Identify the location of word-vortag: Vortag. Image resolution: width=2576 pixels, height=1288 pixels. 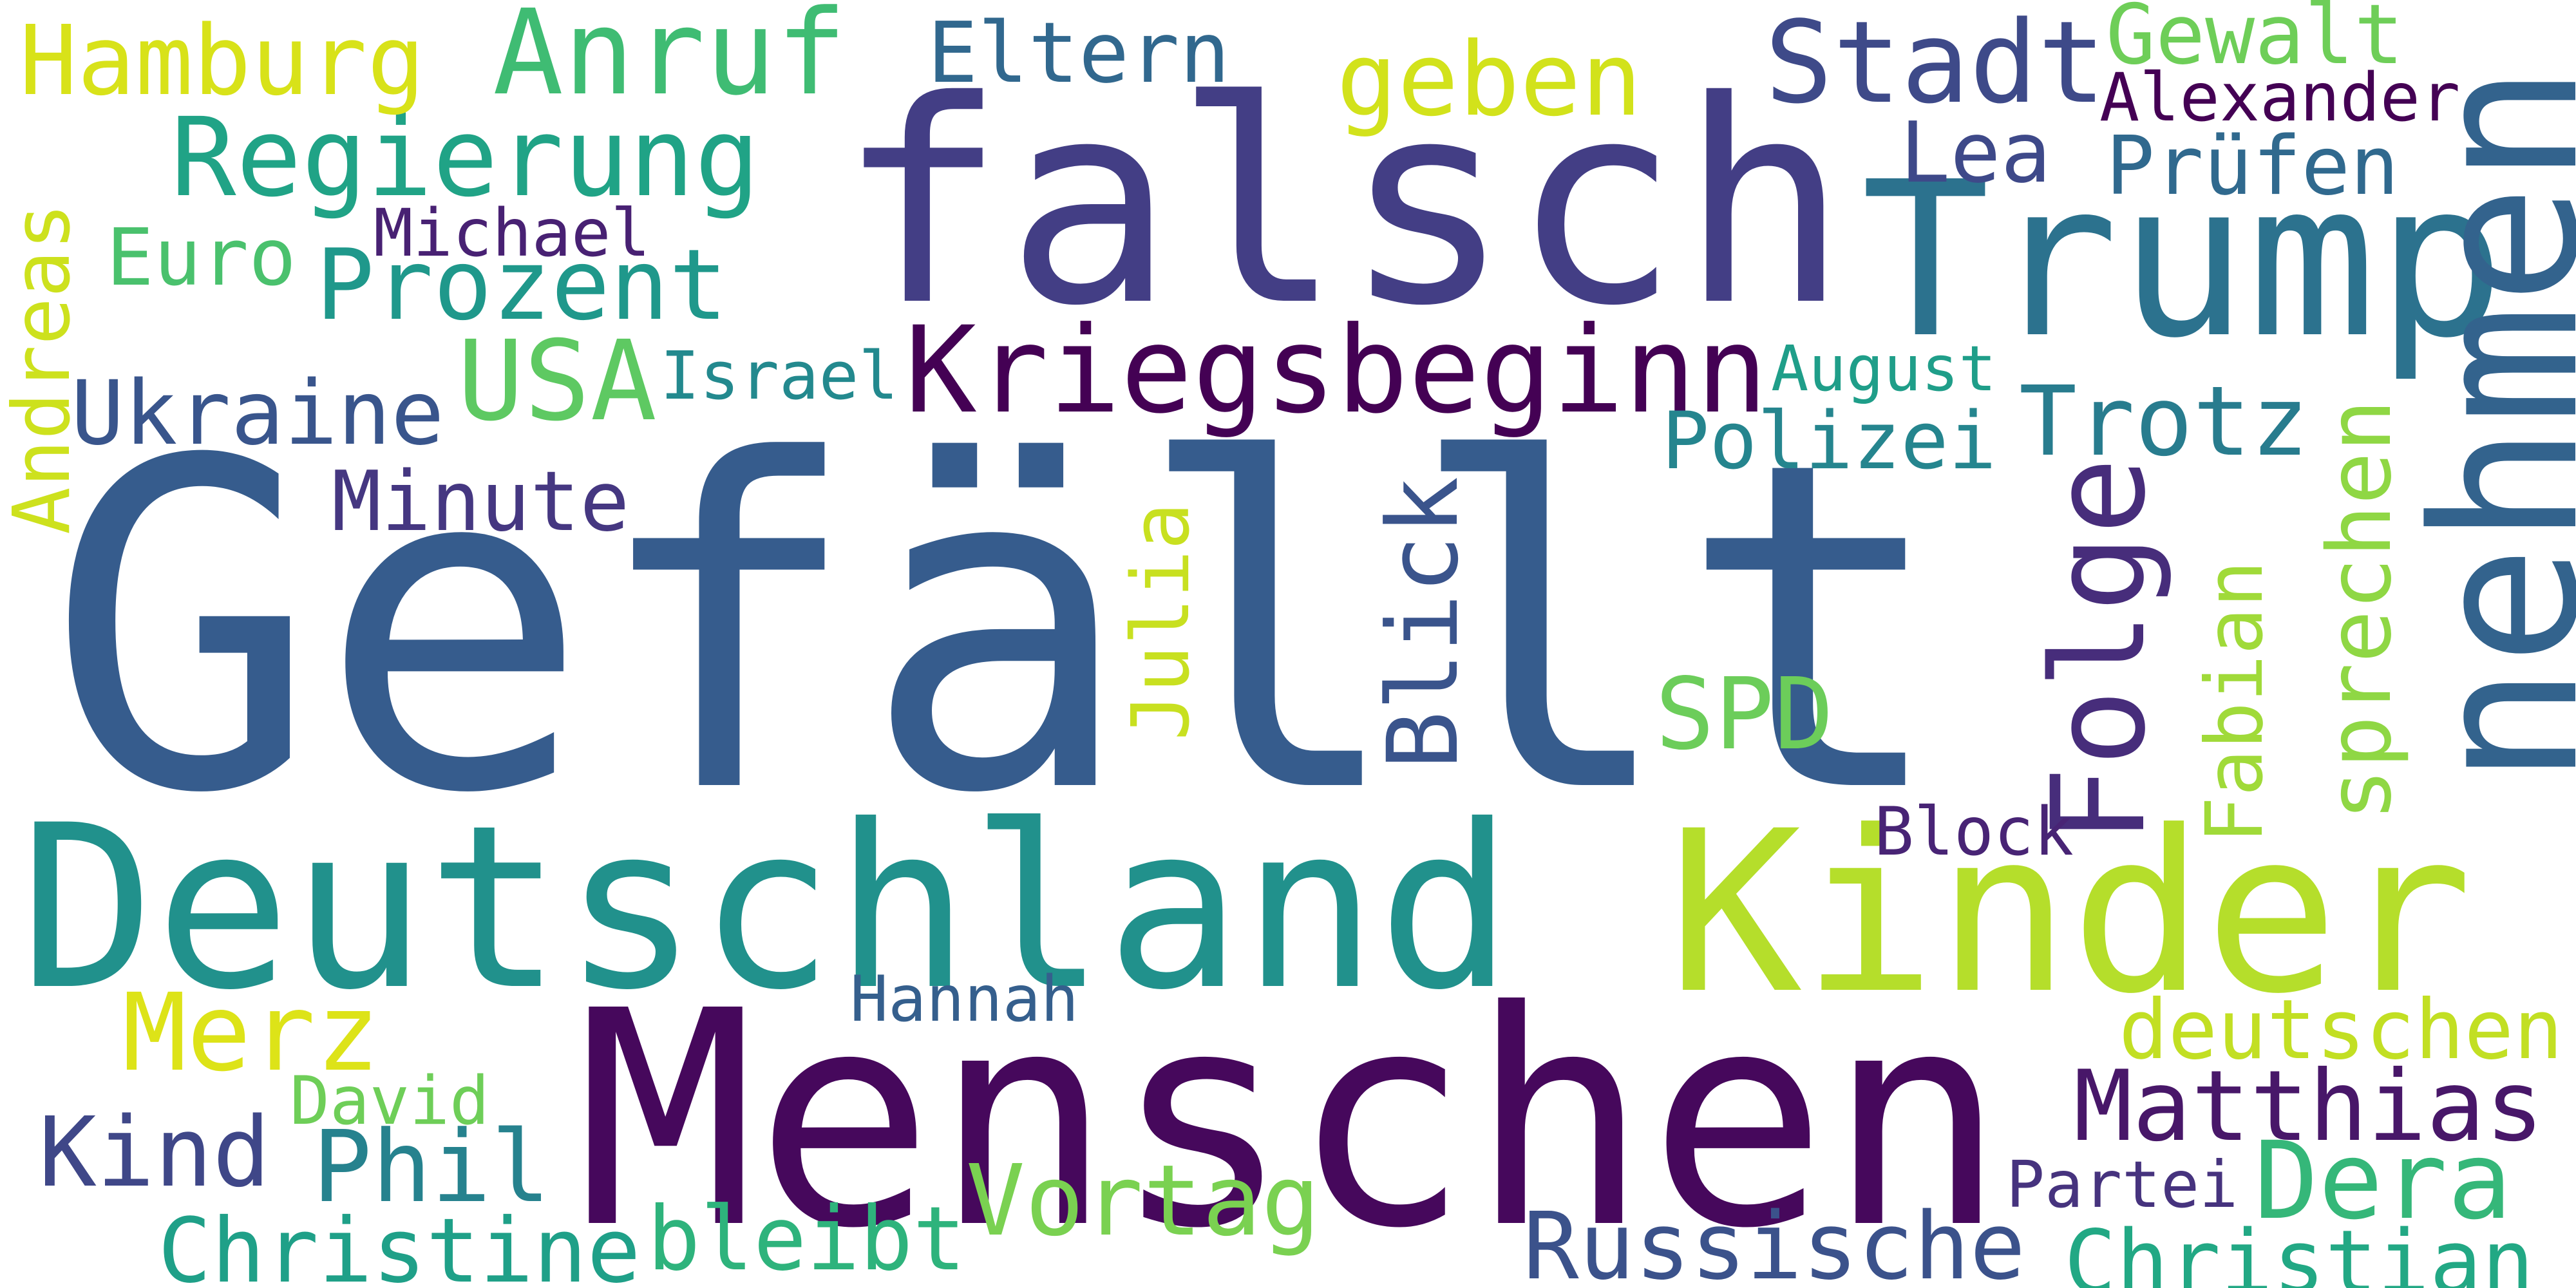
(1143, 1201).